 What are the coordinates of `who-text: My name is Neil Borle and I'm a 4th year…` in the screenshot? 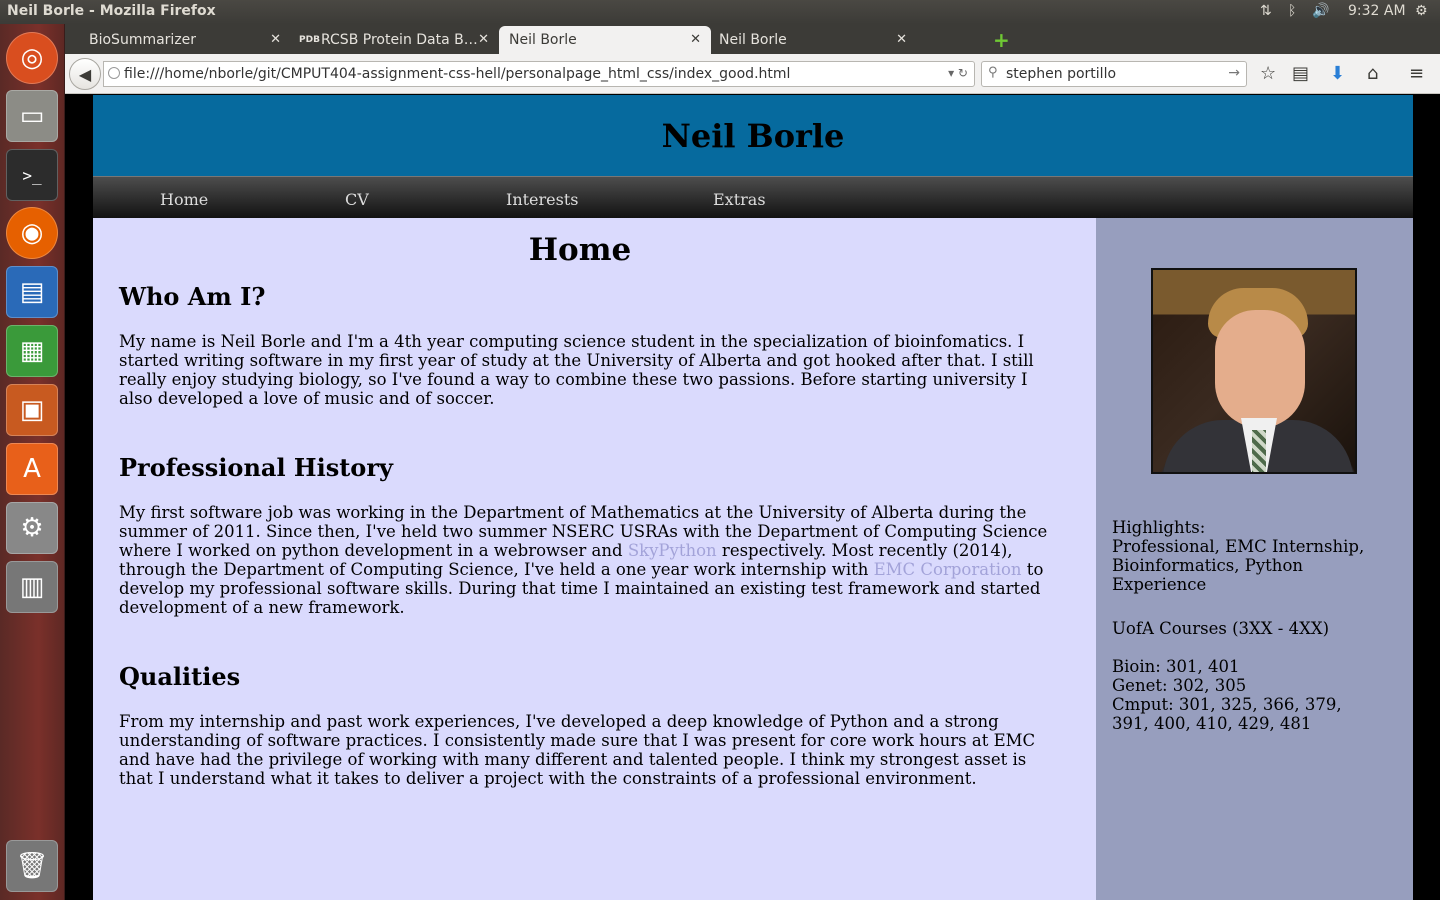 It's located at (576, 370).